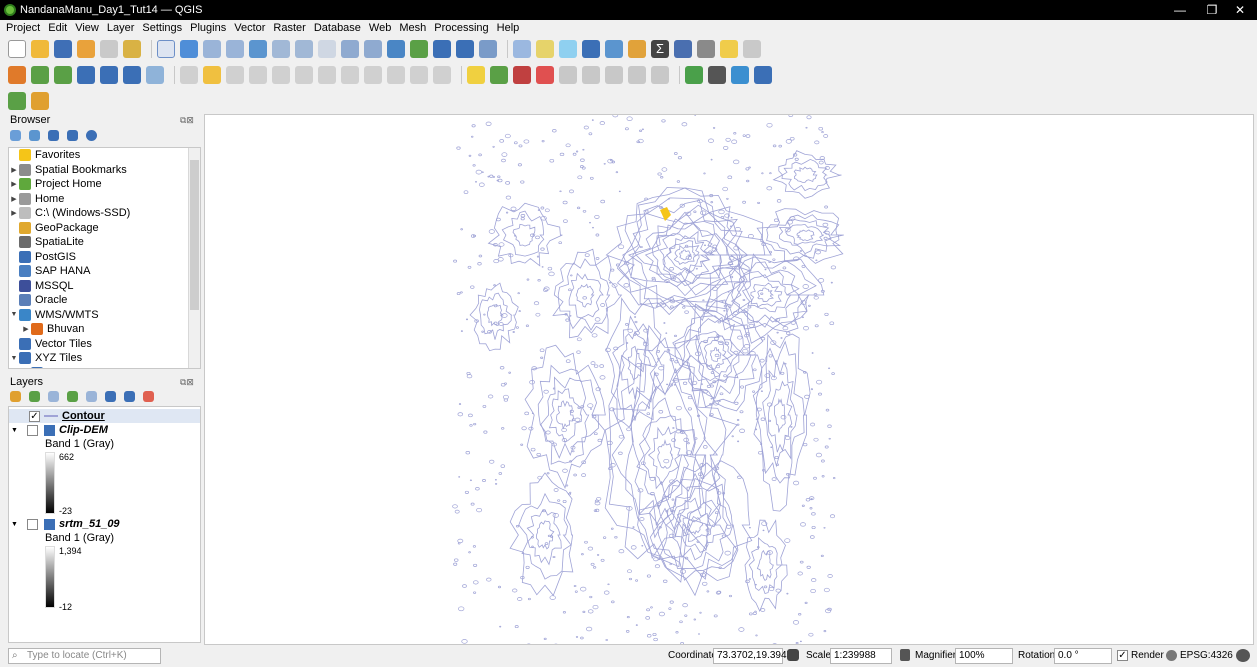  I want to click on layer-row-contour: ✓ Contour, so click(67, 416).